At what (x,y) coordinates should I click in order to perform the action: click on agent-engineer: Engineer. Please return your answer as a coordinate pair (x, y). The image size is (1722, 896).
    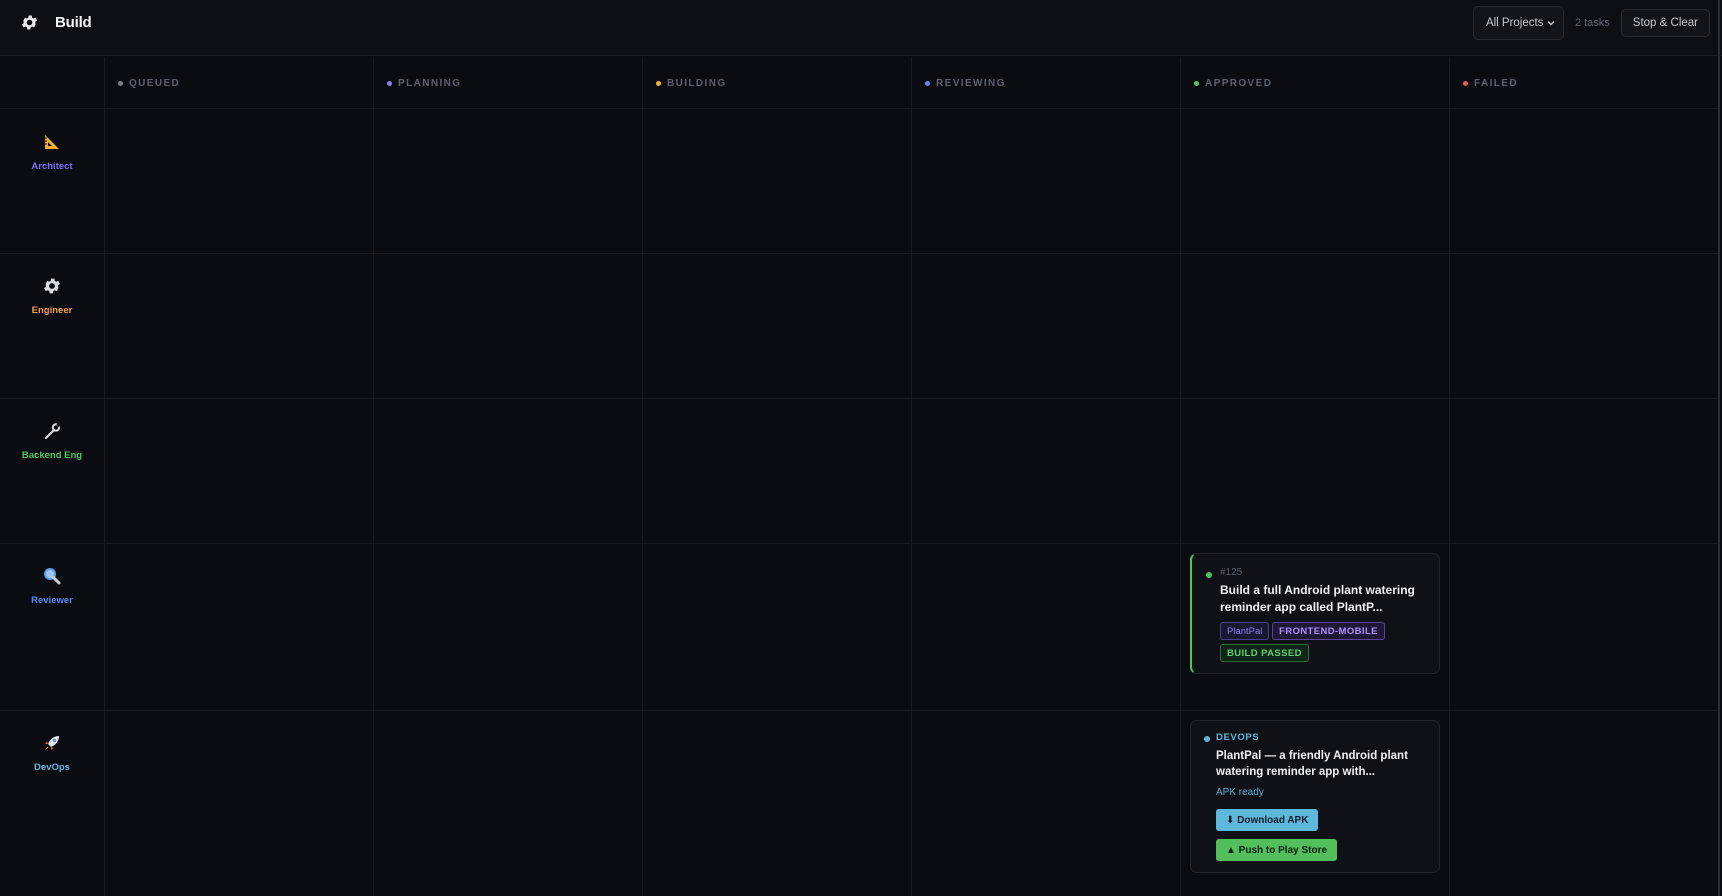
    Looking at the image, I should click on (52, 296).